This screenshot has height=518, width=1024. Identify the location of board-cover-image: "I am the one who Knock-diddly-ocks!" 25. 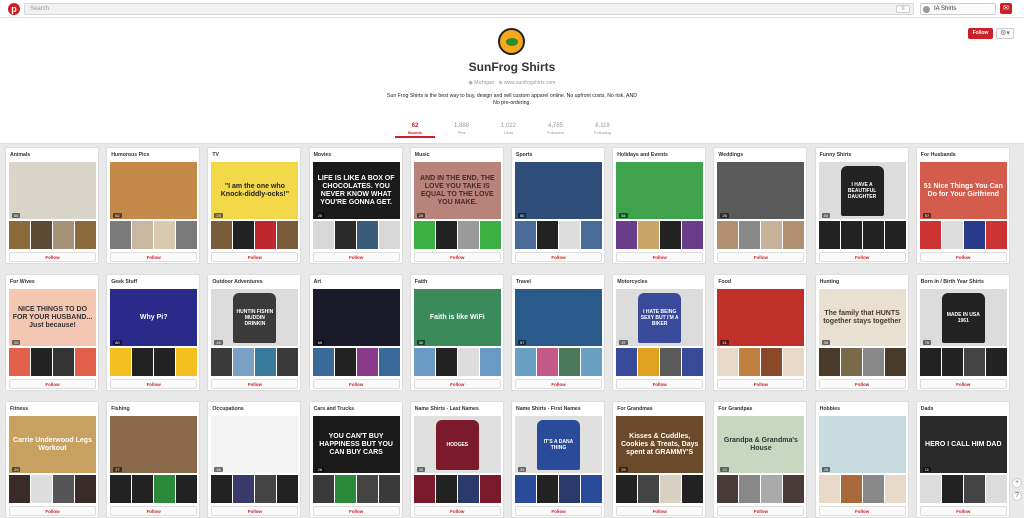
(255, 190).